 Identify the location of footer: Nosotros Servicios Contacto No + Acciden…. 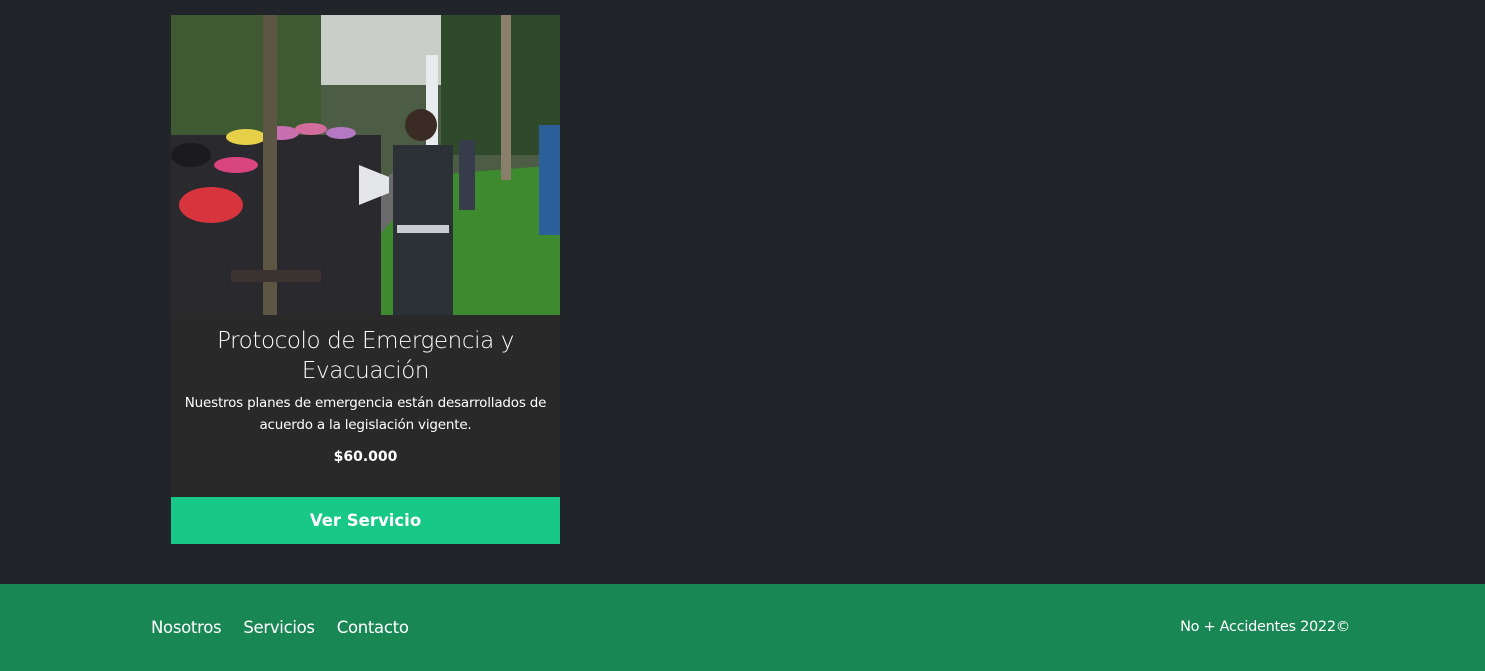
(742, 627).